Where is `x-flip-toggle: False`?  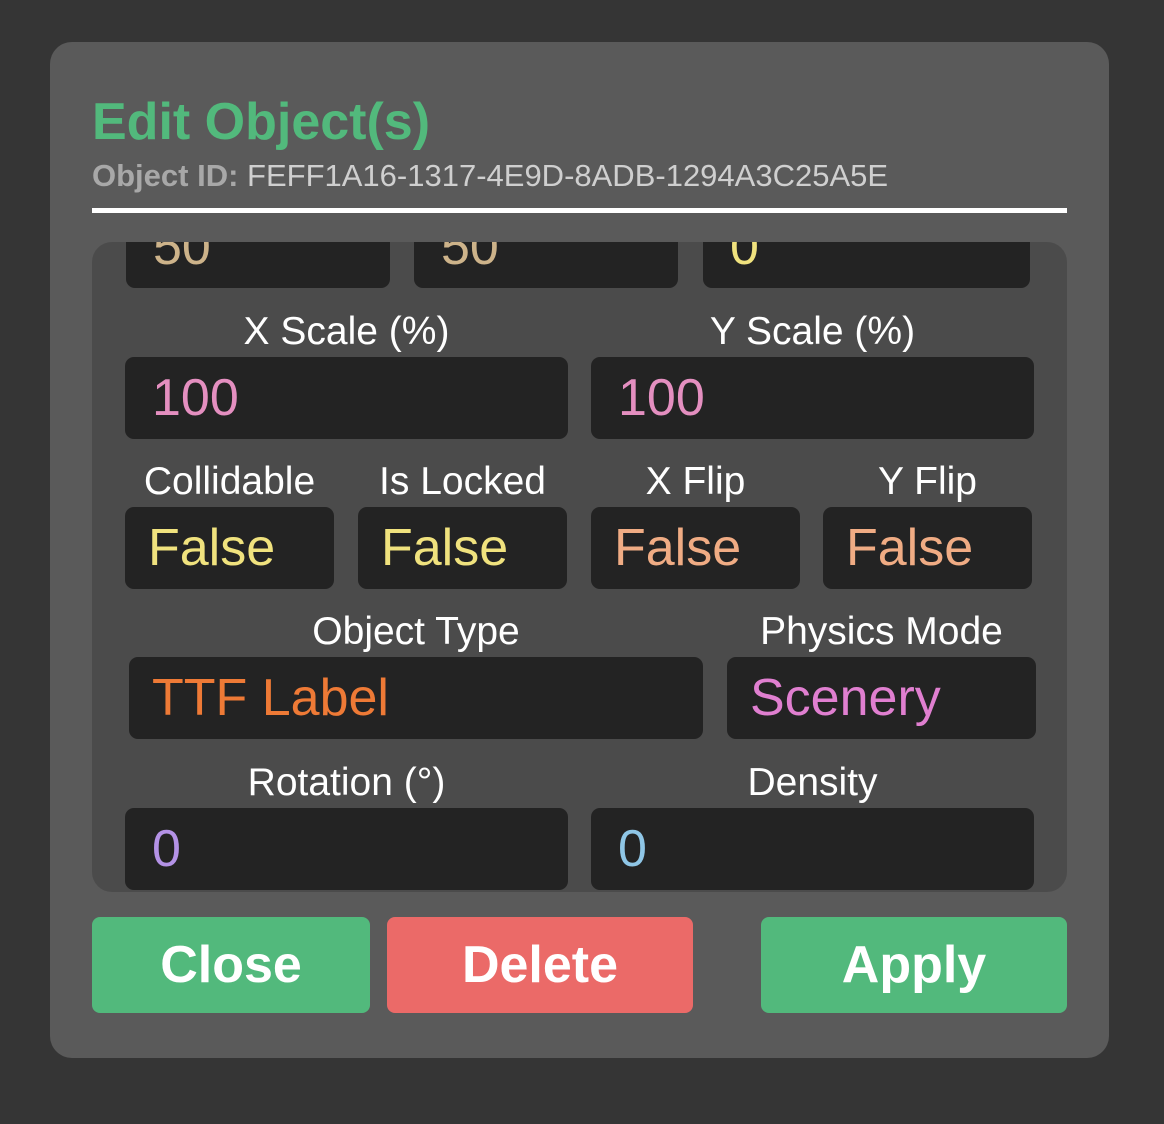
x-flip-toggle: False is located at coordinates (695, 548).